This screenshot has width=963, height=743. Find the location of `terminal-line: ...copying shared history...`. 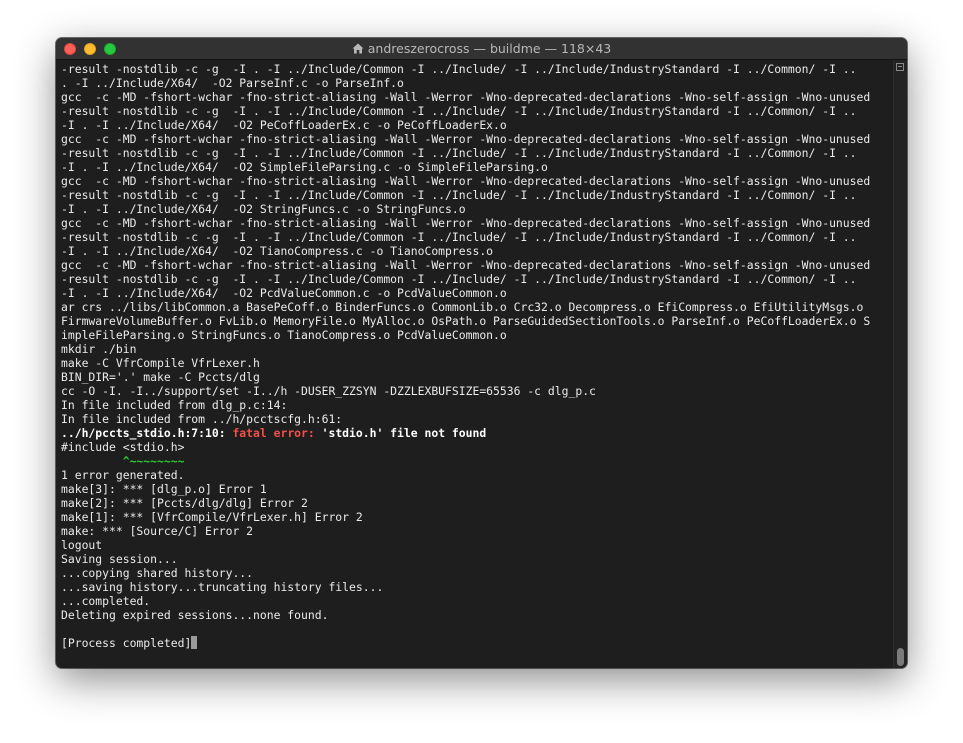

terminal-line: ...copying shared history... is located at coordinates (157, 573).